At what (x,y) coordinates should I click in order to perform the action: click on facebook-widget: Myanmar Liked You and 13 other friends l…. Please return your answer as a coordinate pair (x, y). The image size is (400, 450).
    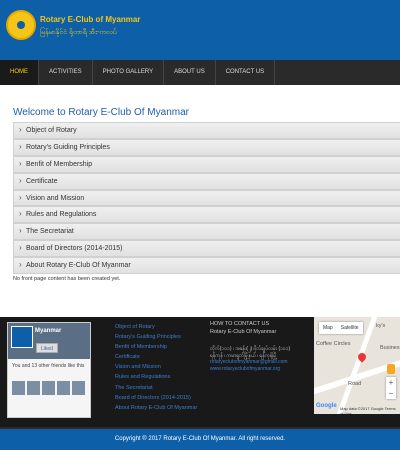
    Looking at the image, I should click on (49, 370).